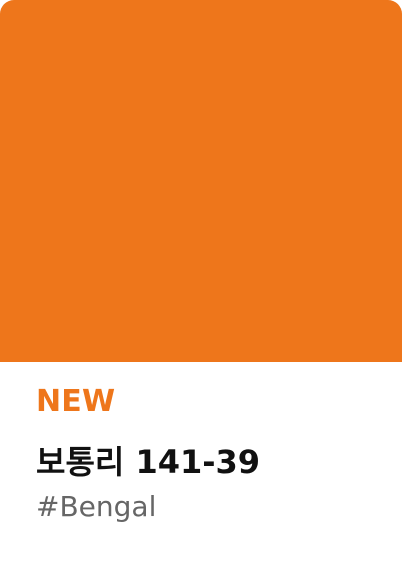  Describe the element at coordinates (148, 462) in the screenshot. I see `card-title: 보통리 141-39` at that location.